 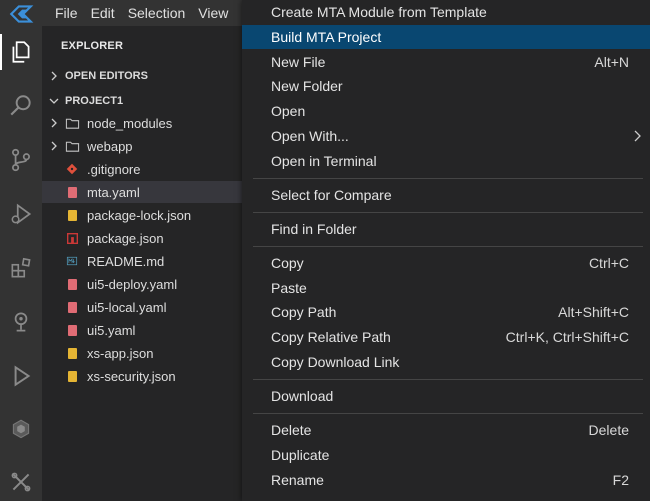 I want to click on project-header: PROJECT1, so click(x=142, y=101).